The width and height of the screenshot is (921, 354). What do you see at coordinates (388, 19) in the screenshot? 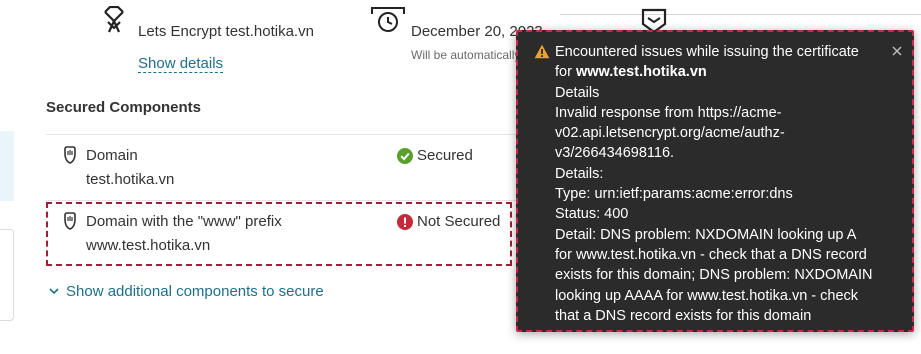
I see `calendar-clock-icon` at bounding box center [388, 19].